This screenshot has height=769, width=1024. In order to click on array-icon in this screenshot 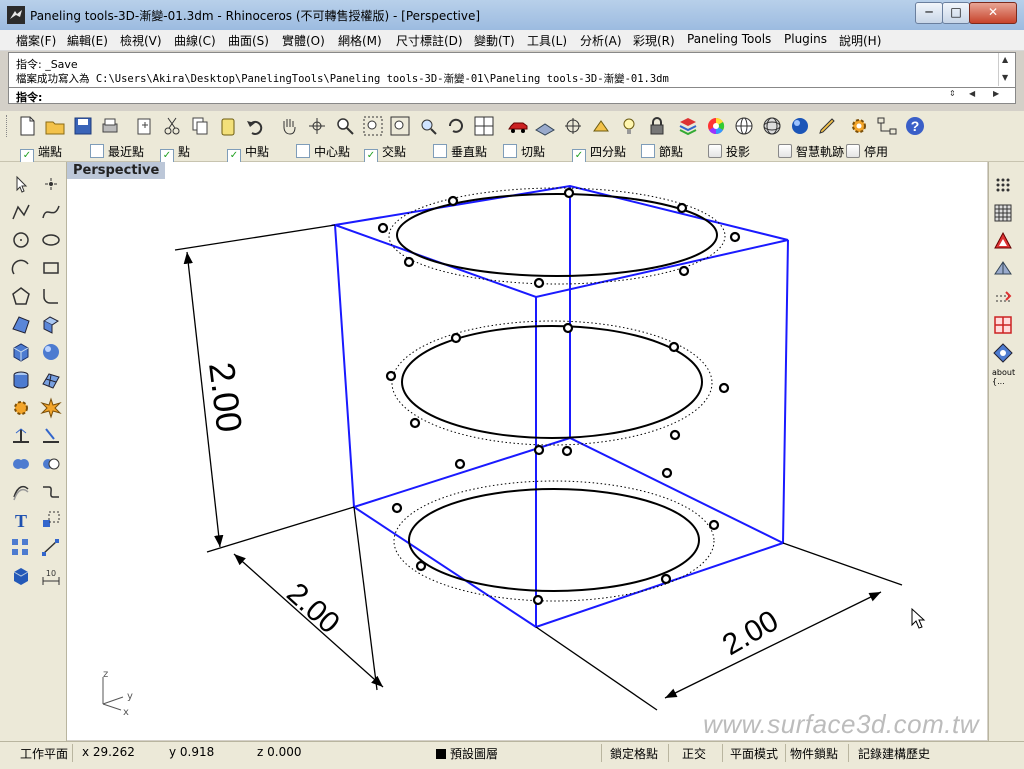, I will do `click(21, 548)`.